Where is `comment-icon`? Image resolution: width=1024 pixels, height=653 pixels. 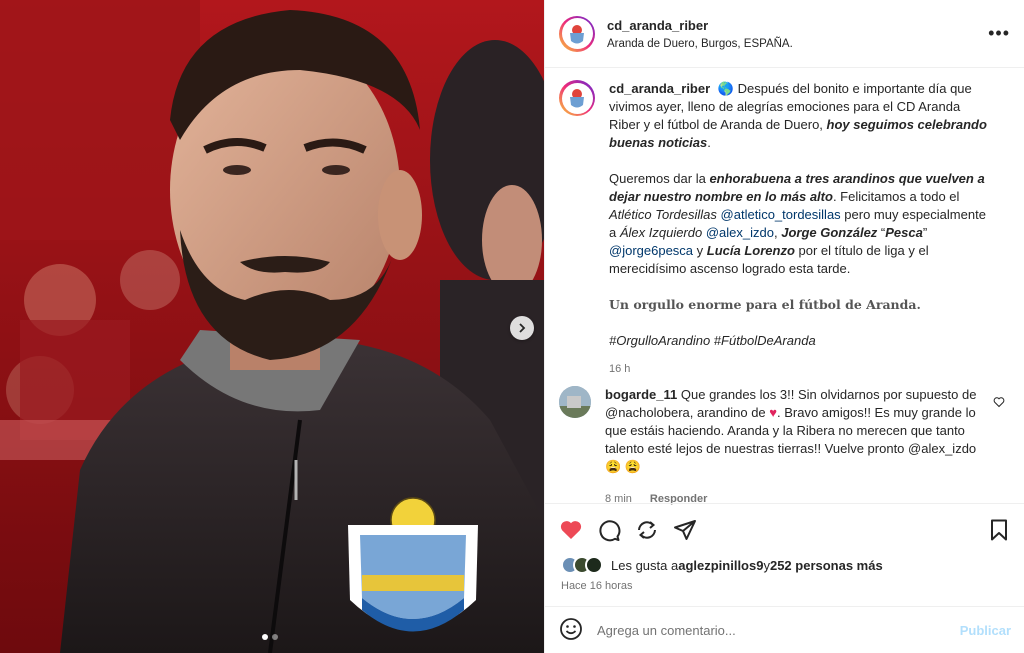
comment-icon is located at coordinates (609, 530).